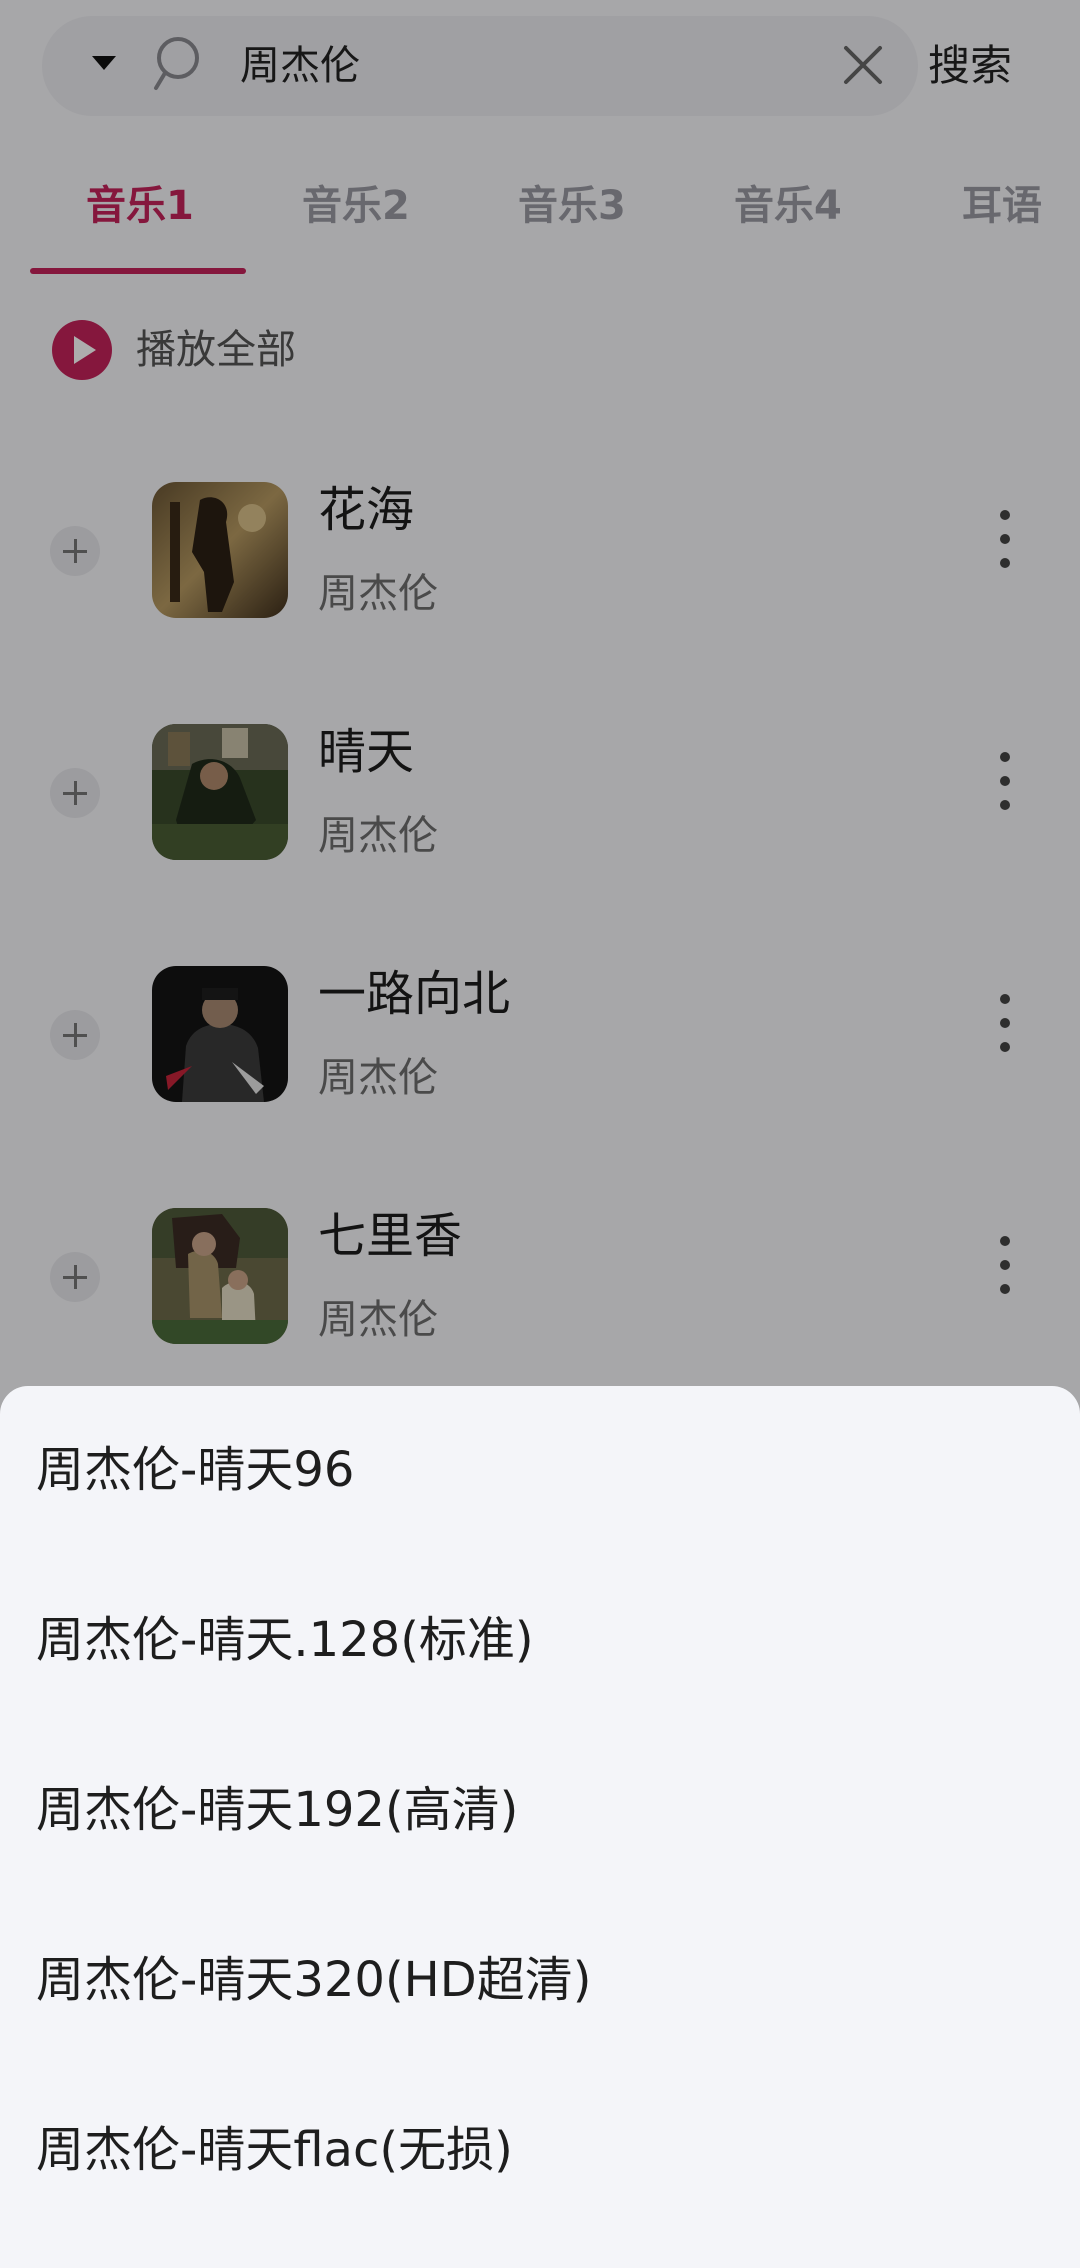  Describe the element at coordinates (195, 1470) in the screenshot. I see `quality-option-96: 周杰伦-晴天96` at that location.